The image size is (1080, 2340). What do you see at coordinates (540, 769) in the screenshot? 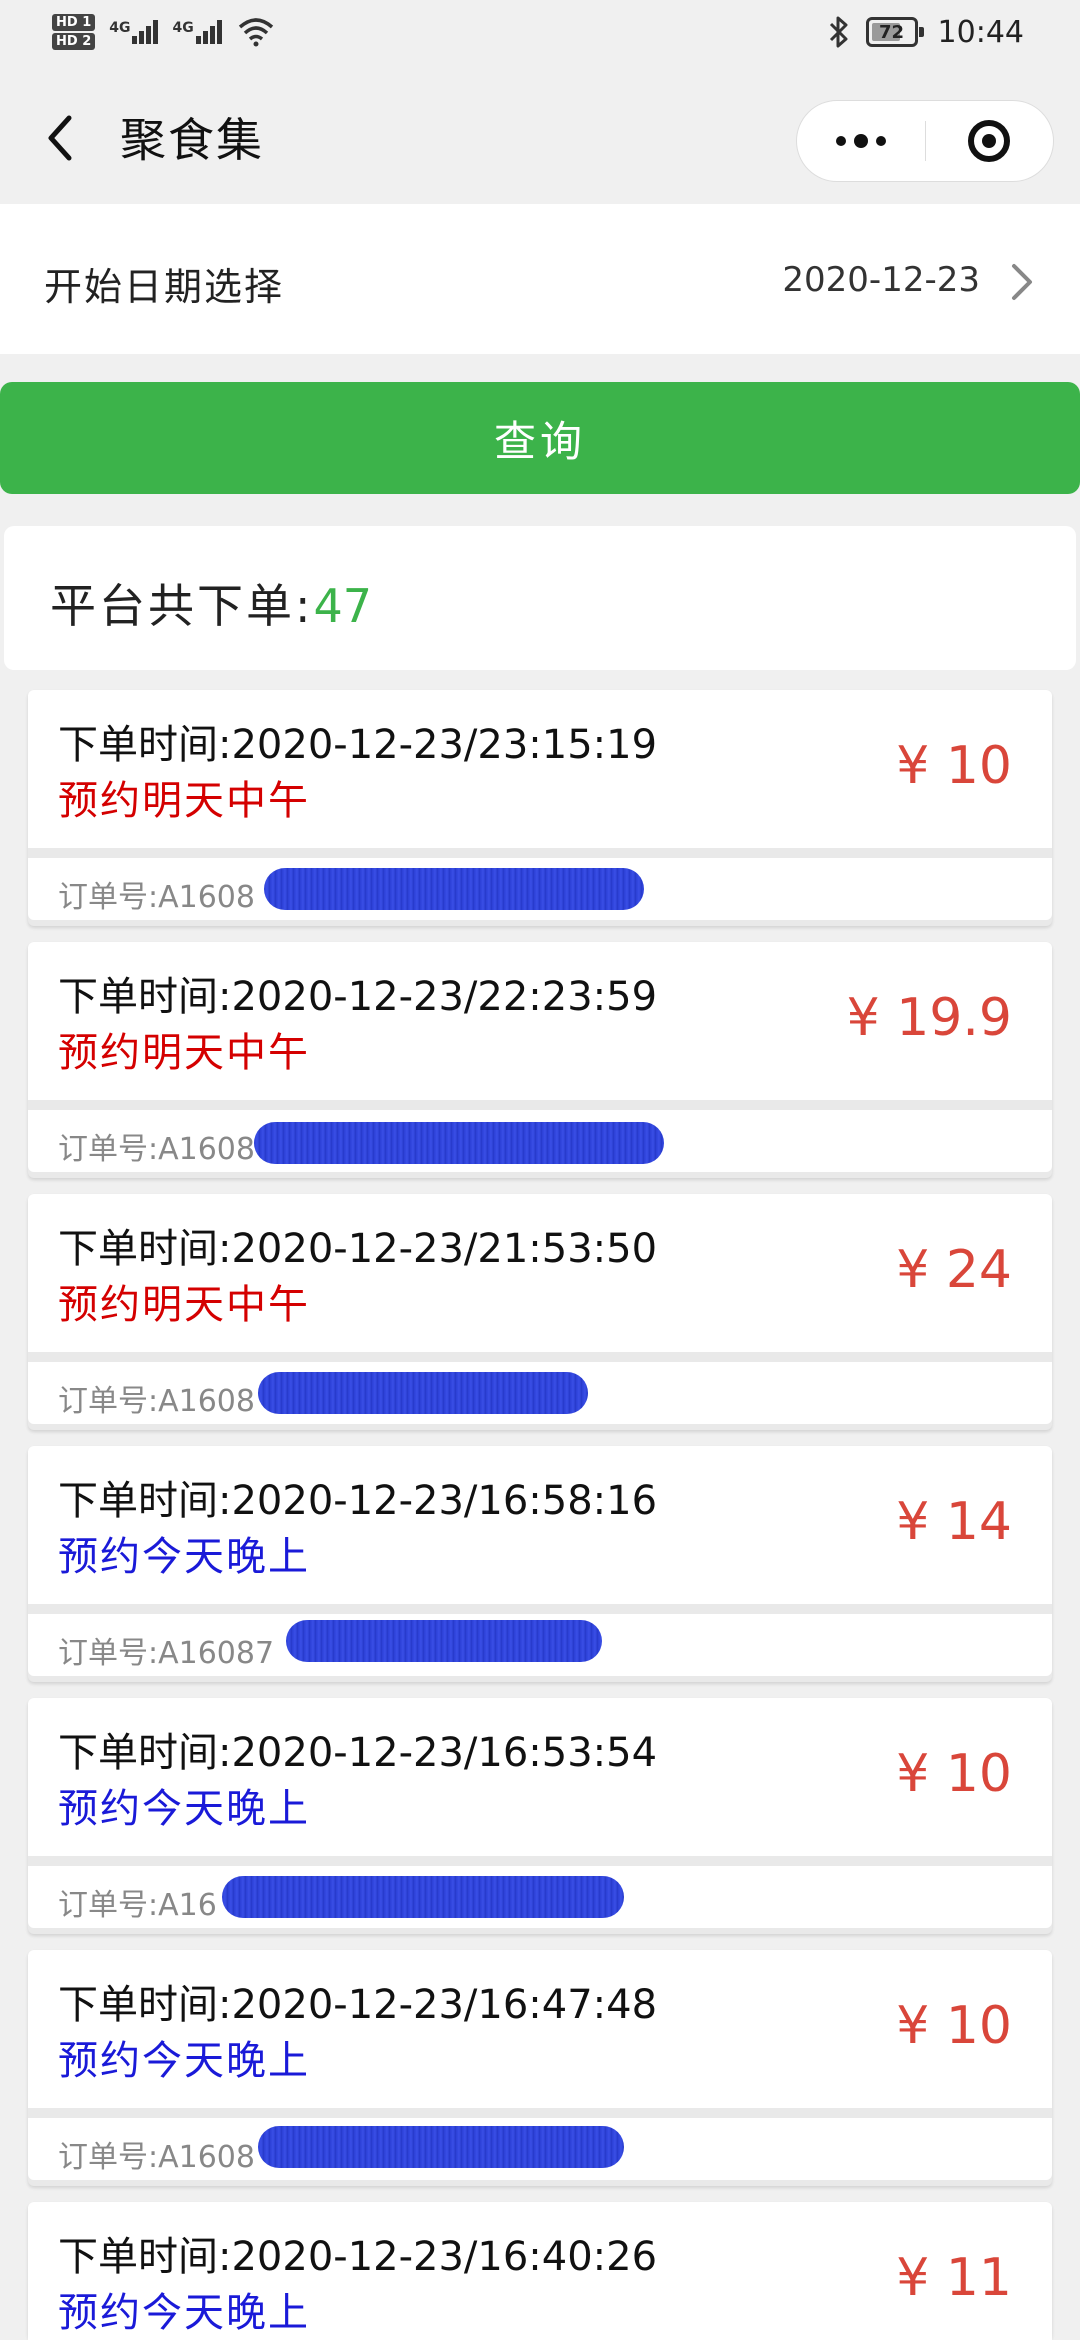
I see `order-main: 下单时间:2020-12-23/23:15:19 预约明天中午 ¥ 10` at bounding box center [540, 769].